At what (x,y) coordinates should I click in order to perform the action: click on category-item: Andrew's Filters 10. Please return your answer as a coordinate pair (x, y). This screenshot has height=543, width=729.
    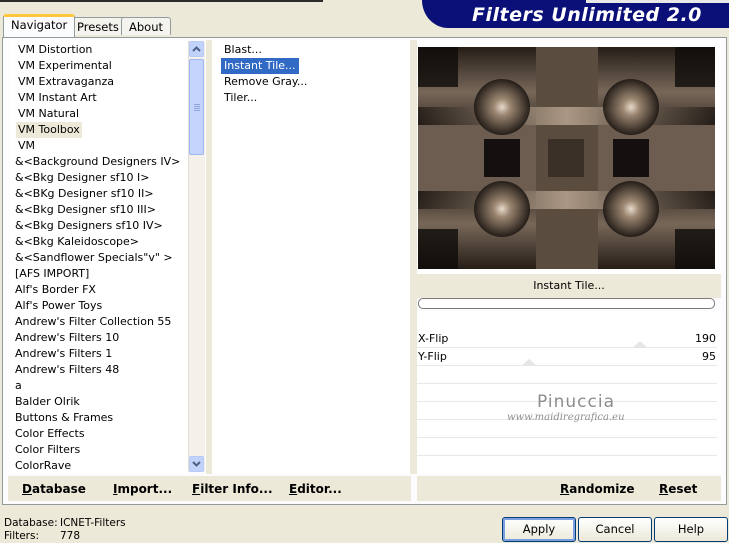
    Looking at the image, I should click on (67, 338).